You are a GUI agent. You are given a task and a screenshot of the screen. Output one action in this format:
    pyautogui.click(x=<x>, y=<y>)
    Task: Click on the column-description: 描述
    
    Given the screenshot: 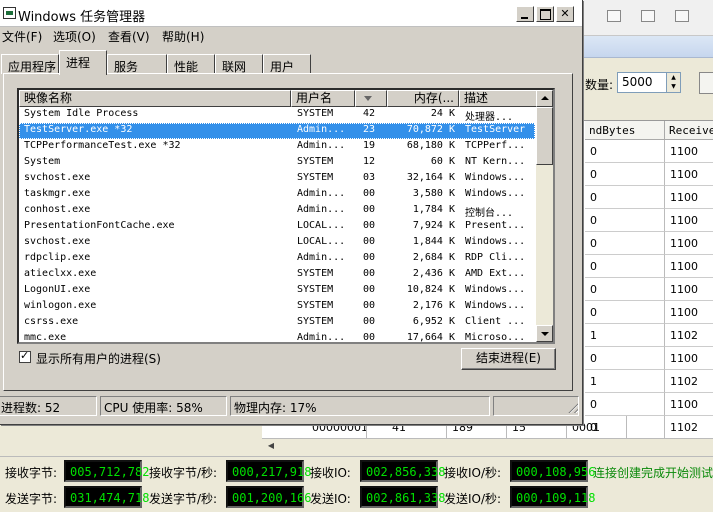 What is the action you would take?
    pyautogui.click(x=498, y=98)
    